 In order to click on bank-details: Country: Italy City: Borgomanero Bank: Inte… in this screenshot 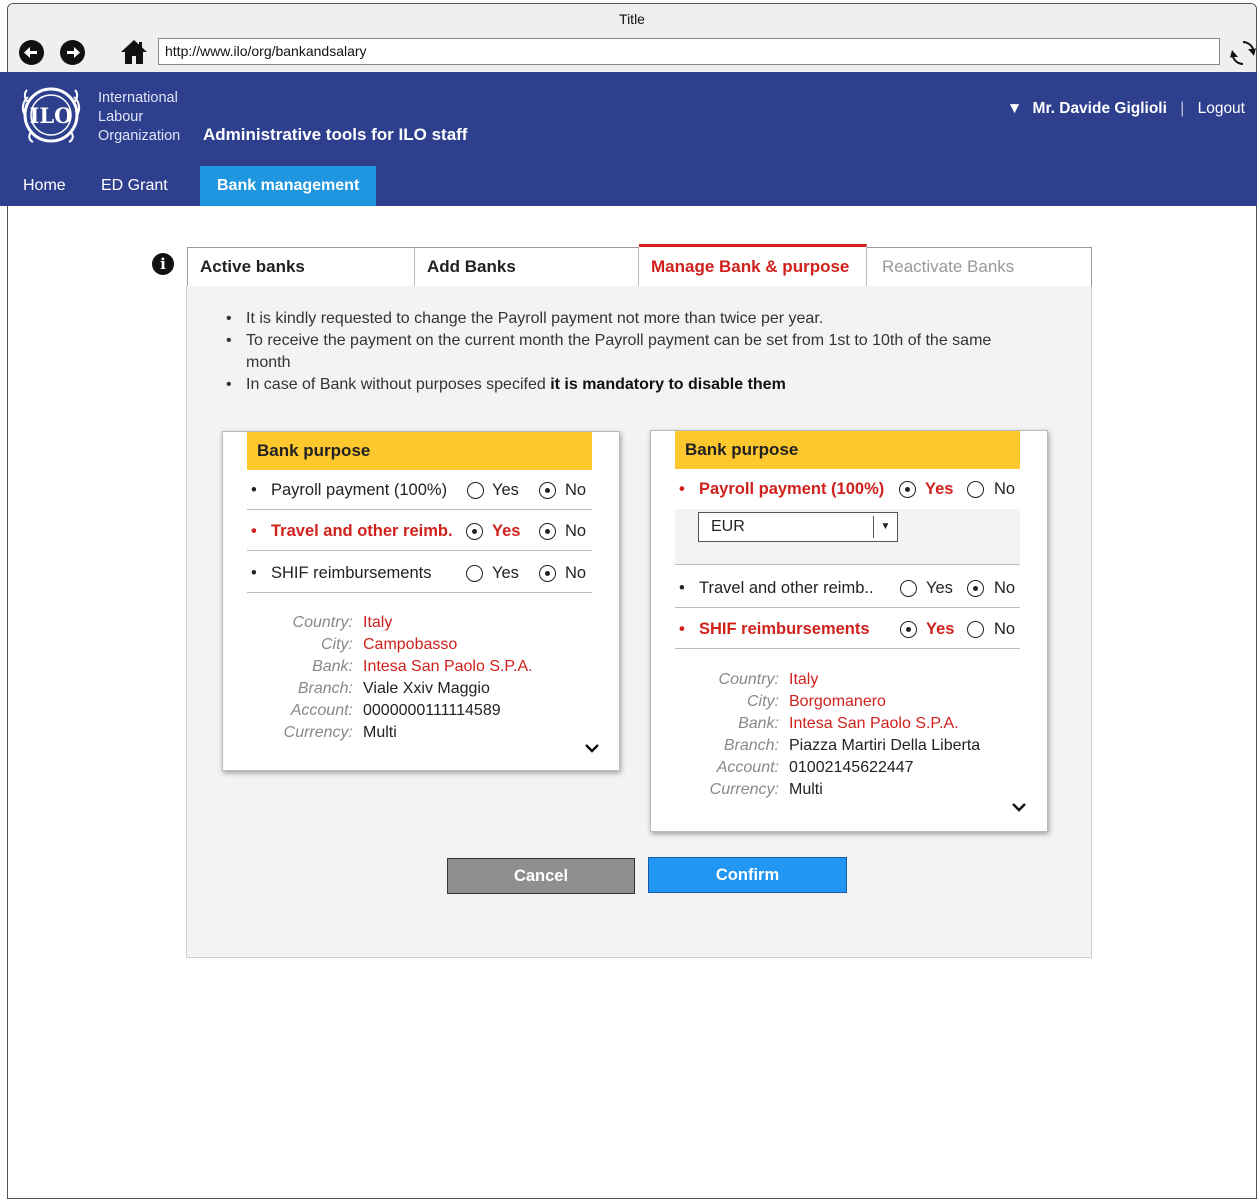, I will do `click(841, 735)`.